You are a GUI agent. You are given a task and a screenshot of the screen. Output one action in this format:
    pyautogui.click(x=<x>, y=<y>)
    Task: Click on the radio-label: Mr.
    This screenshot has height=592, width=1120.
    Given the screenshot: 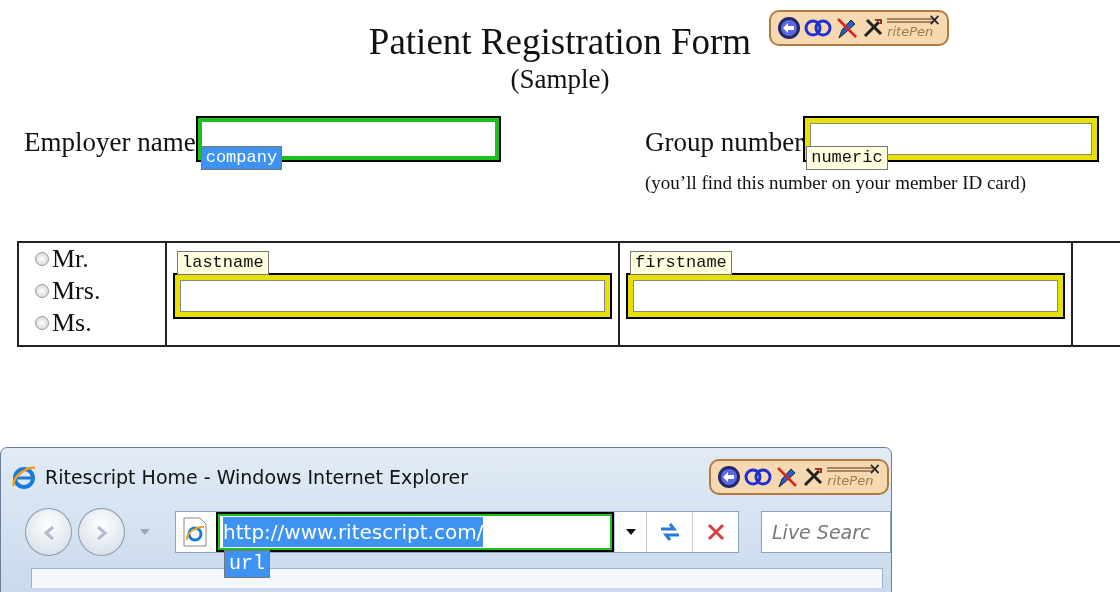 What is the action you would take?
    pyautogui.click(x=70, y=258)
    